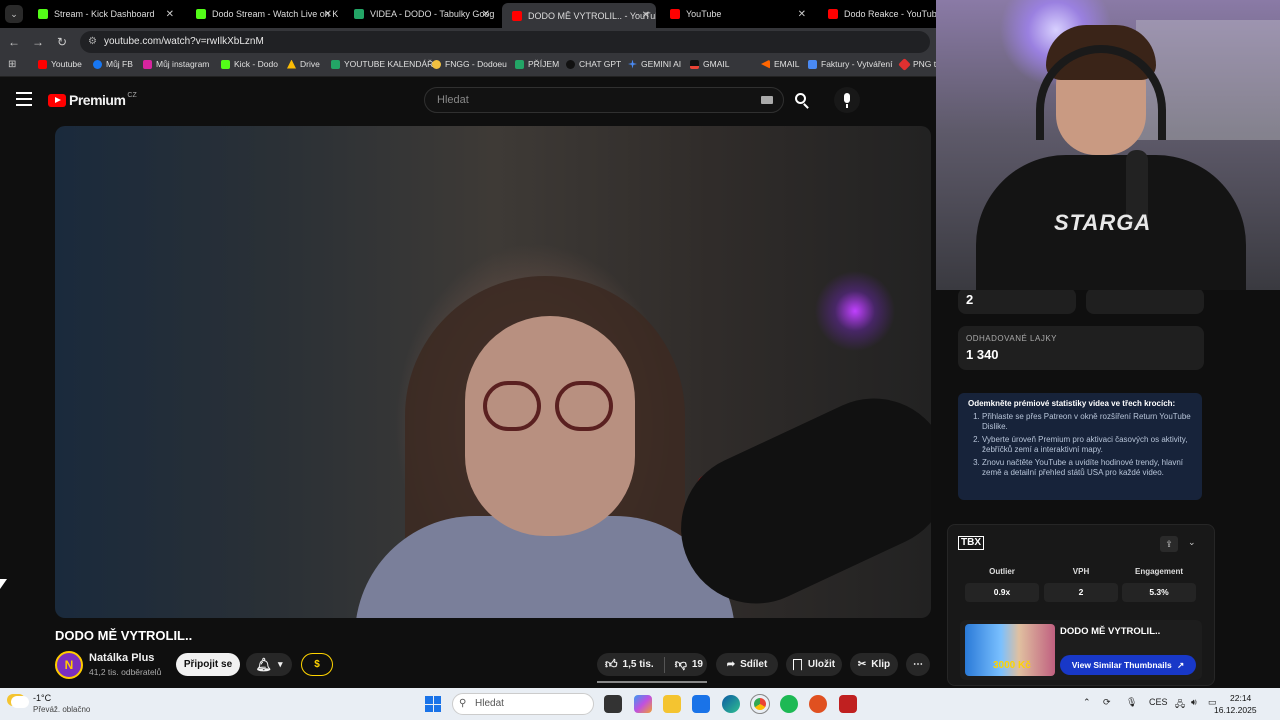 The width and height of the screenshot is (1280, 720). I want to click on apps-grid-icon: ⊞, so click(12, 64).